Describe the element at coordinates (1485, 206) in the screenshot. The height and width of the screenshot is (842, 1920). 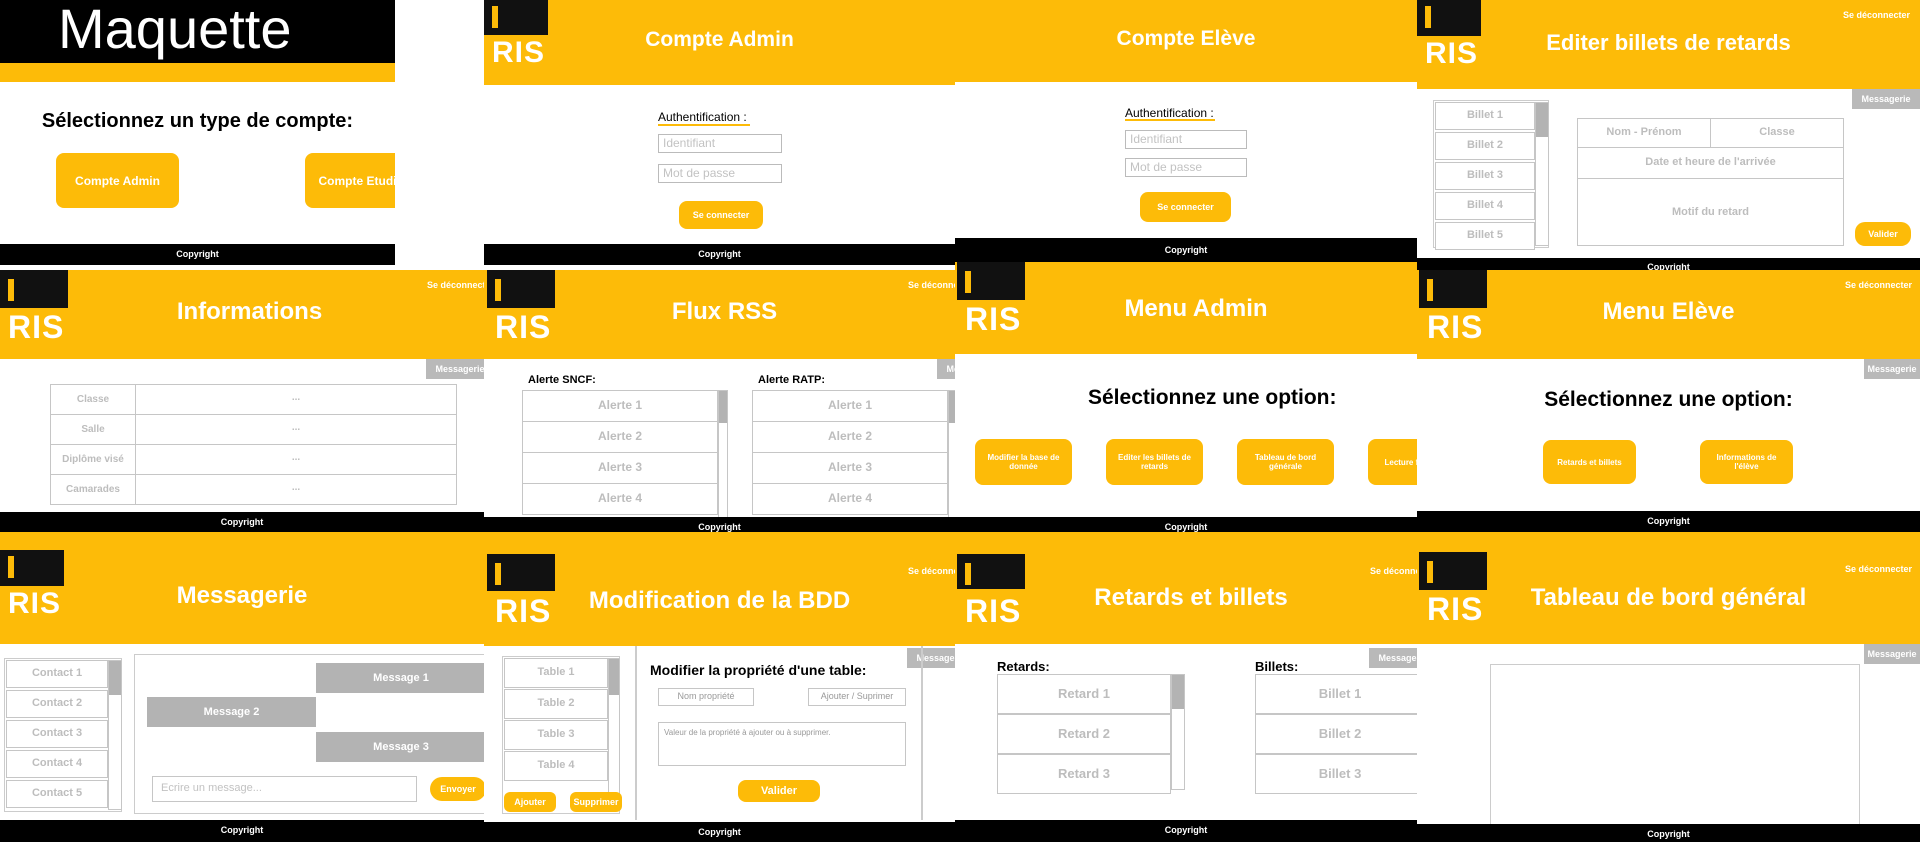
I see `ticket-item: Billet 4` at that location.